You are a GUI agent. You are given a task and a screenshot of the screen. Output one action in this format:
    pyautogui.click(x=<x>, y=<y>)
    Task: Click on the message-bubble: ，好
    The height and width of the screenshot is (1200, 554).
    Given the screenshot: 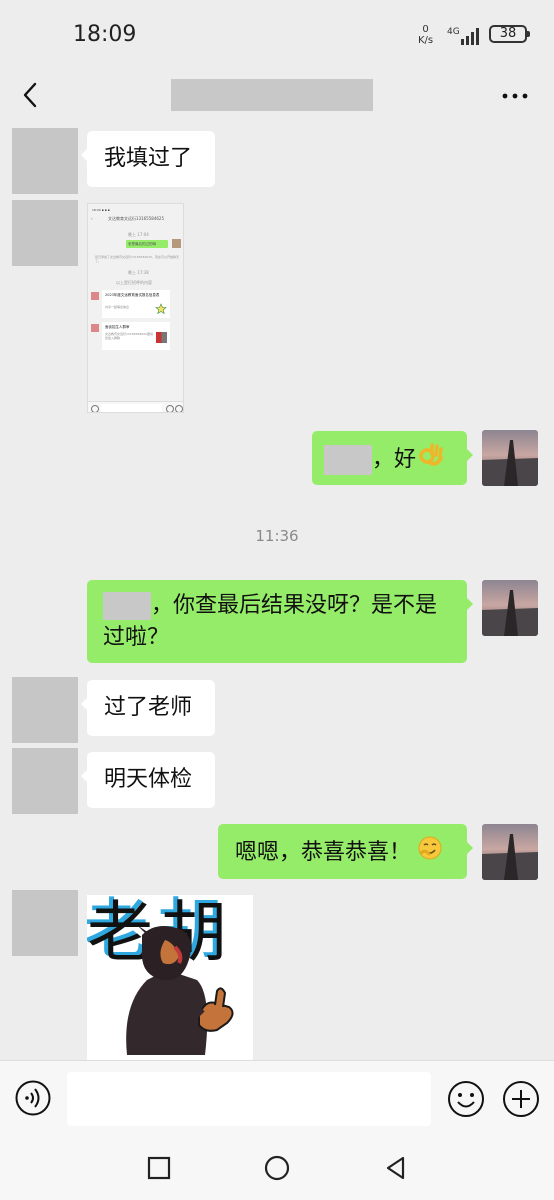 What is the action you would take?
    pyautogui.click(x=392, y=458)
    